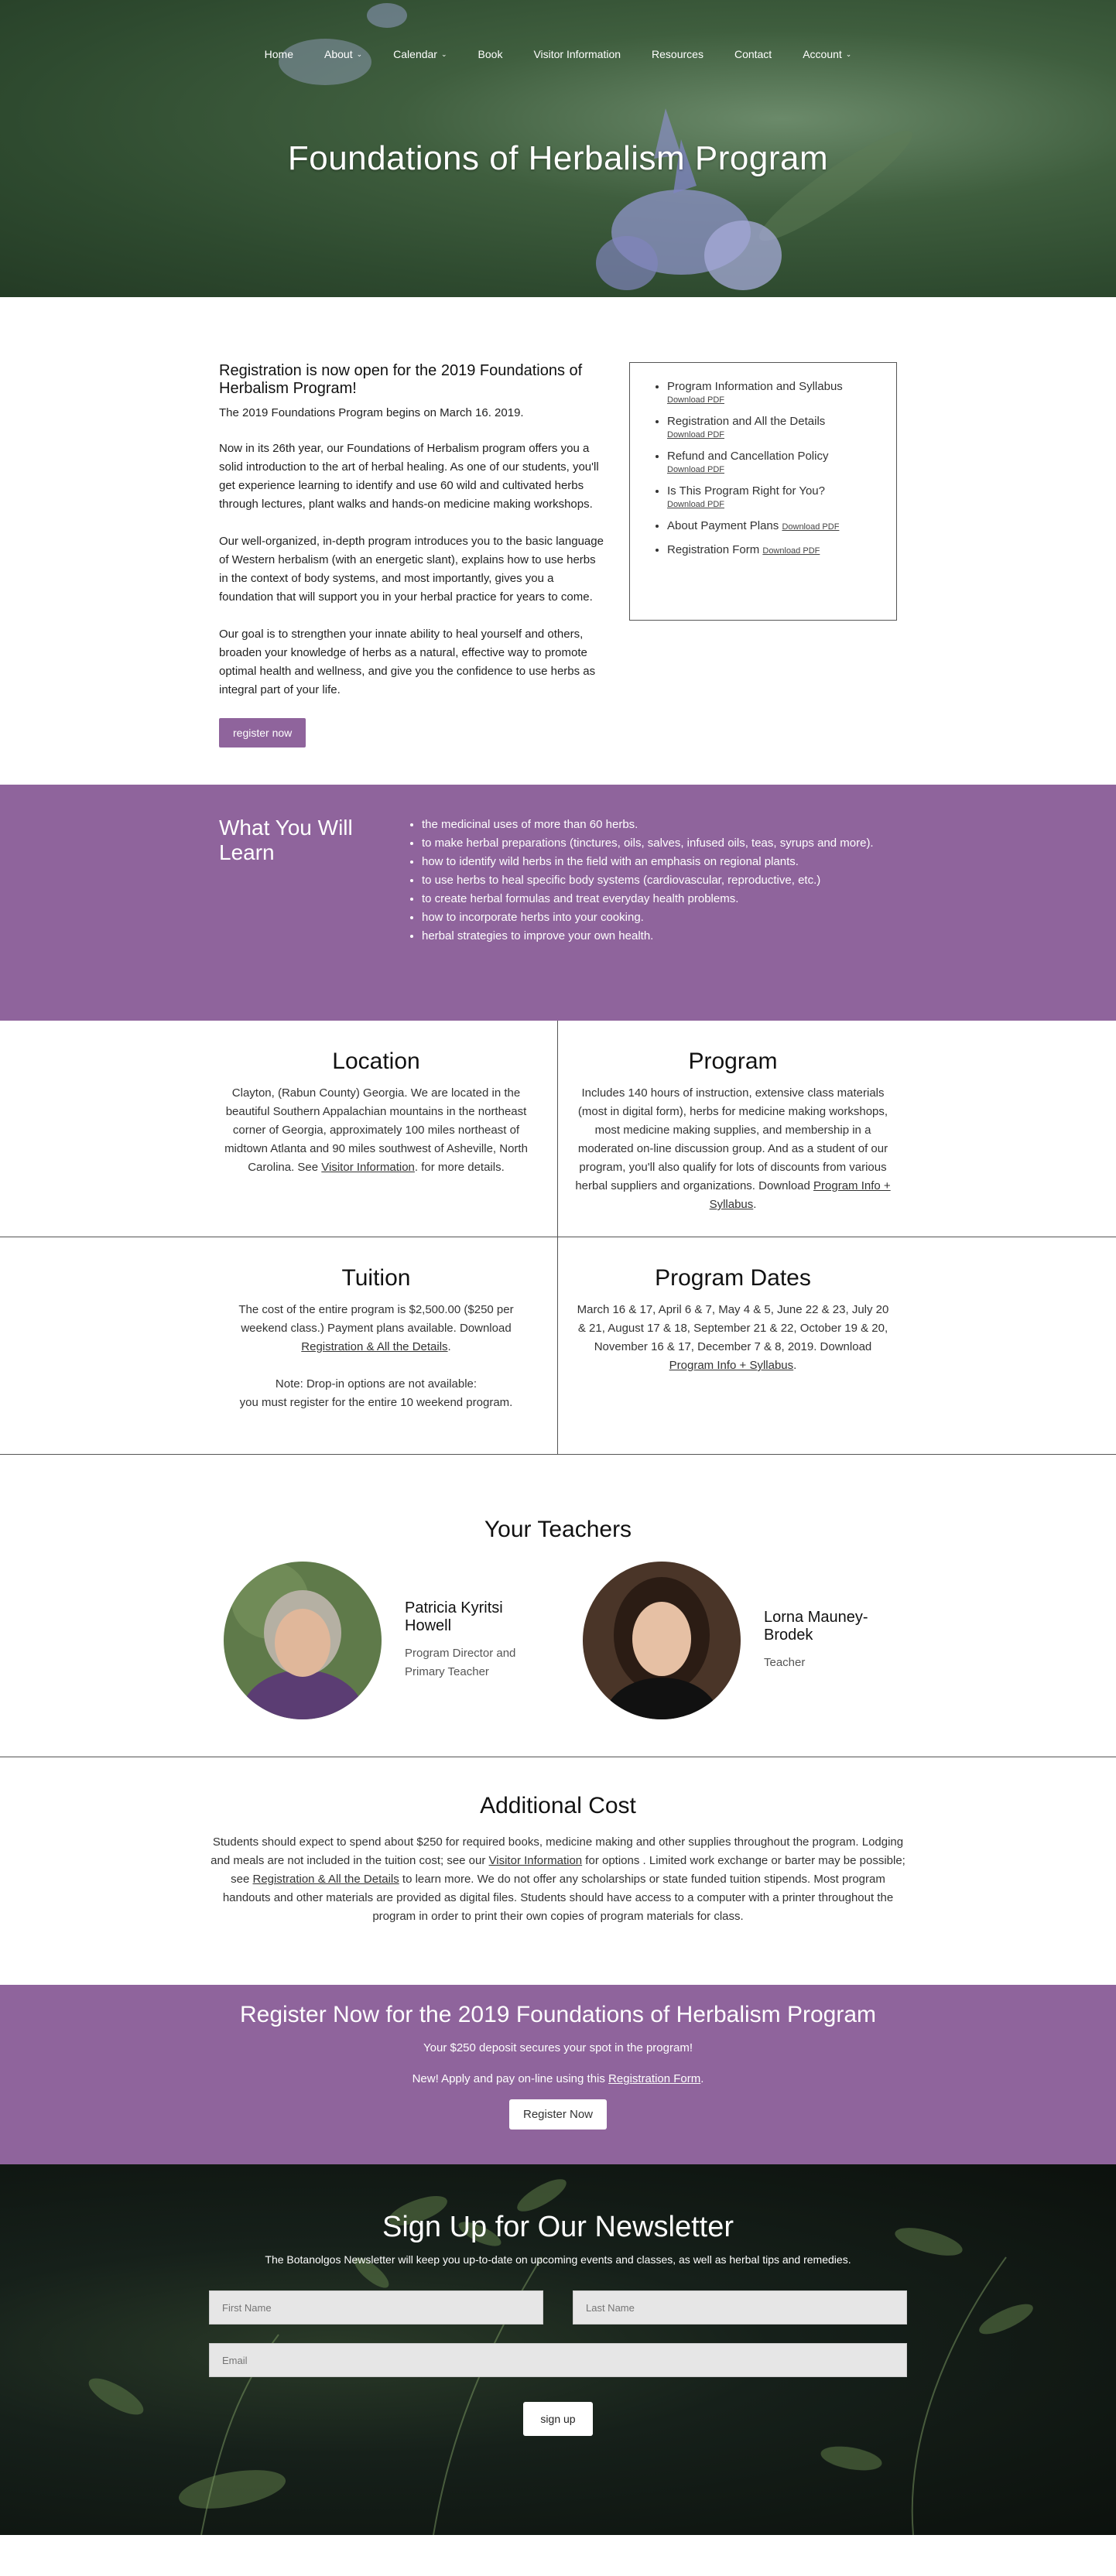 The image size is (1116, 2576). I want to click on nav-item-calendar: Calendar ⌄, so click(420, 54).